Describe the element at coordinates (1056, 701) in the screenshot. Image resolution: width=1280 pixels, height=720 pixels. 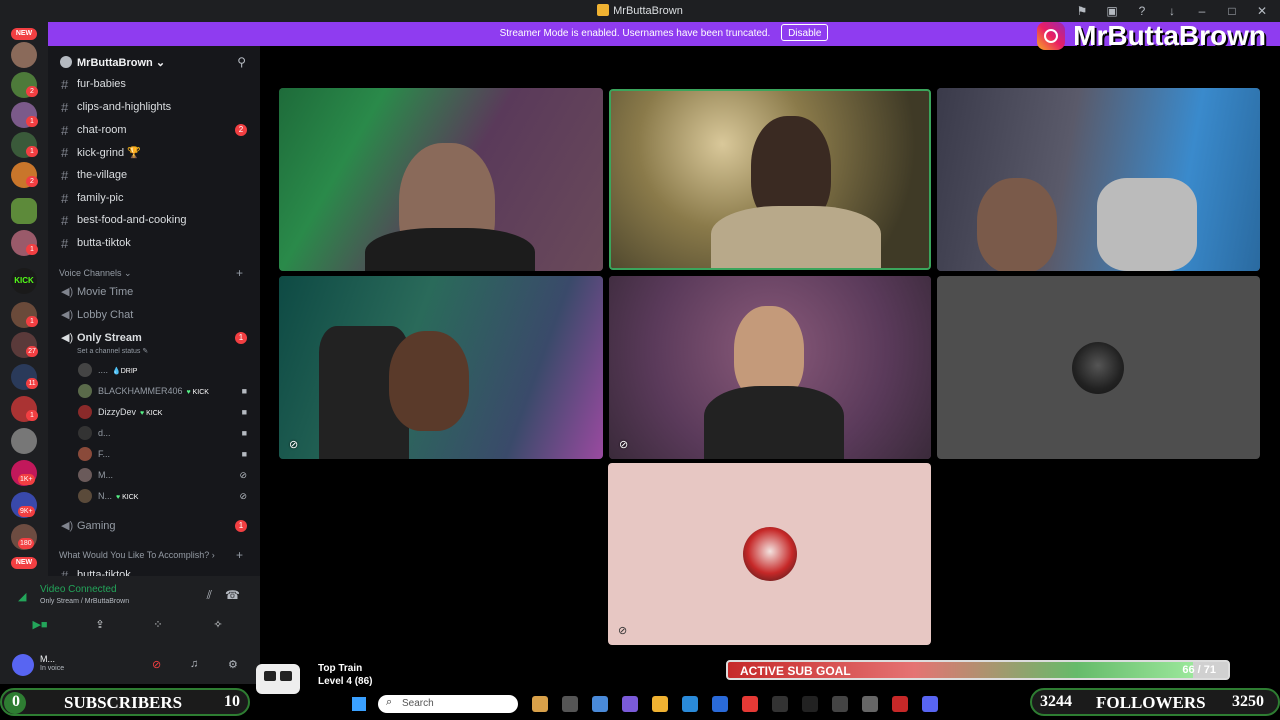
I see `followers-start: 3244` at that location.